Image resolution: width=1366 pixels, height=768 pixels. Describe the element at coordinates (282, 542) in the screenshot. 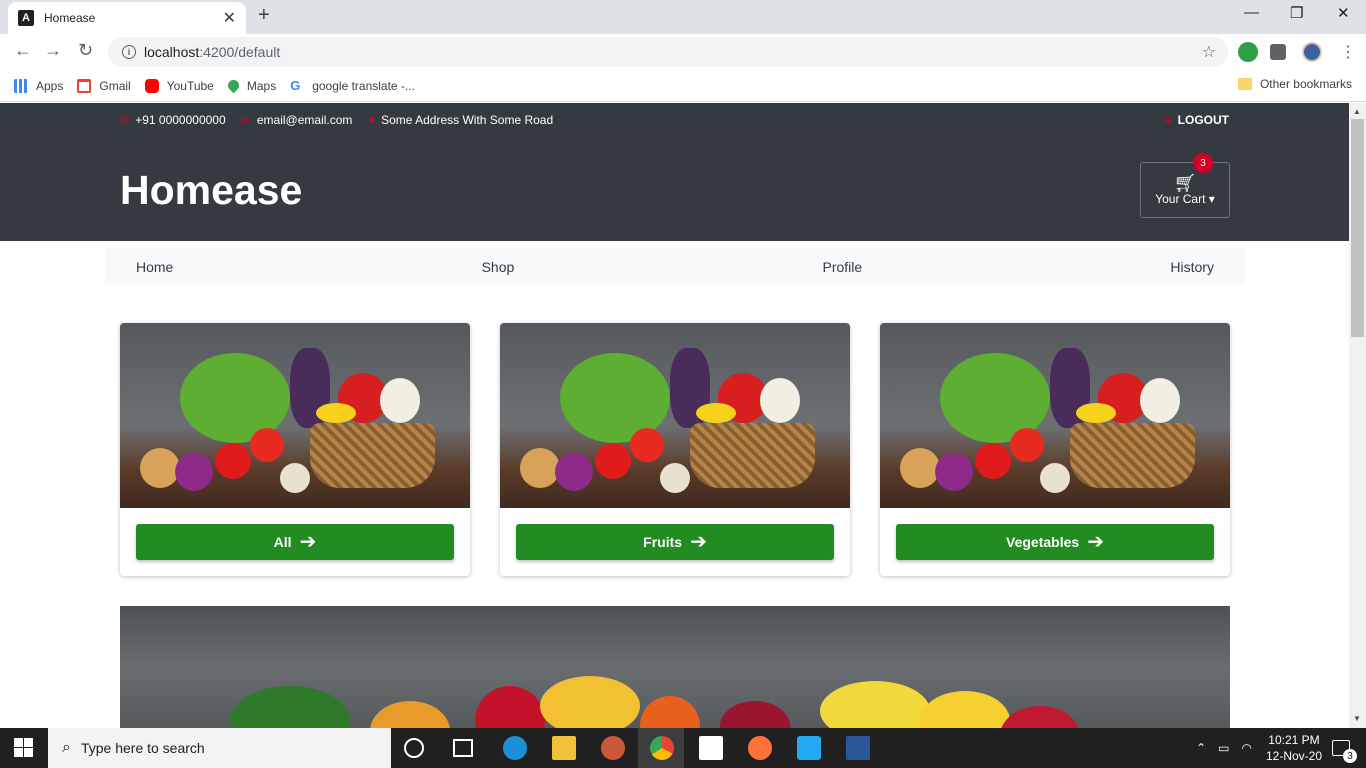

I see `button-label: All` at that location.